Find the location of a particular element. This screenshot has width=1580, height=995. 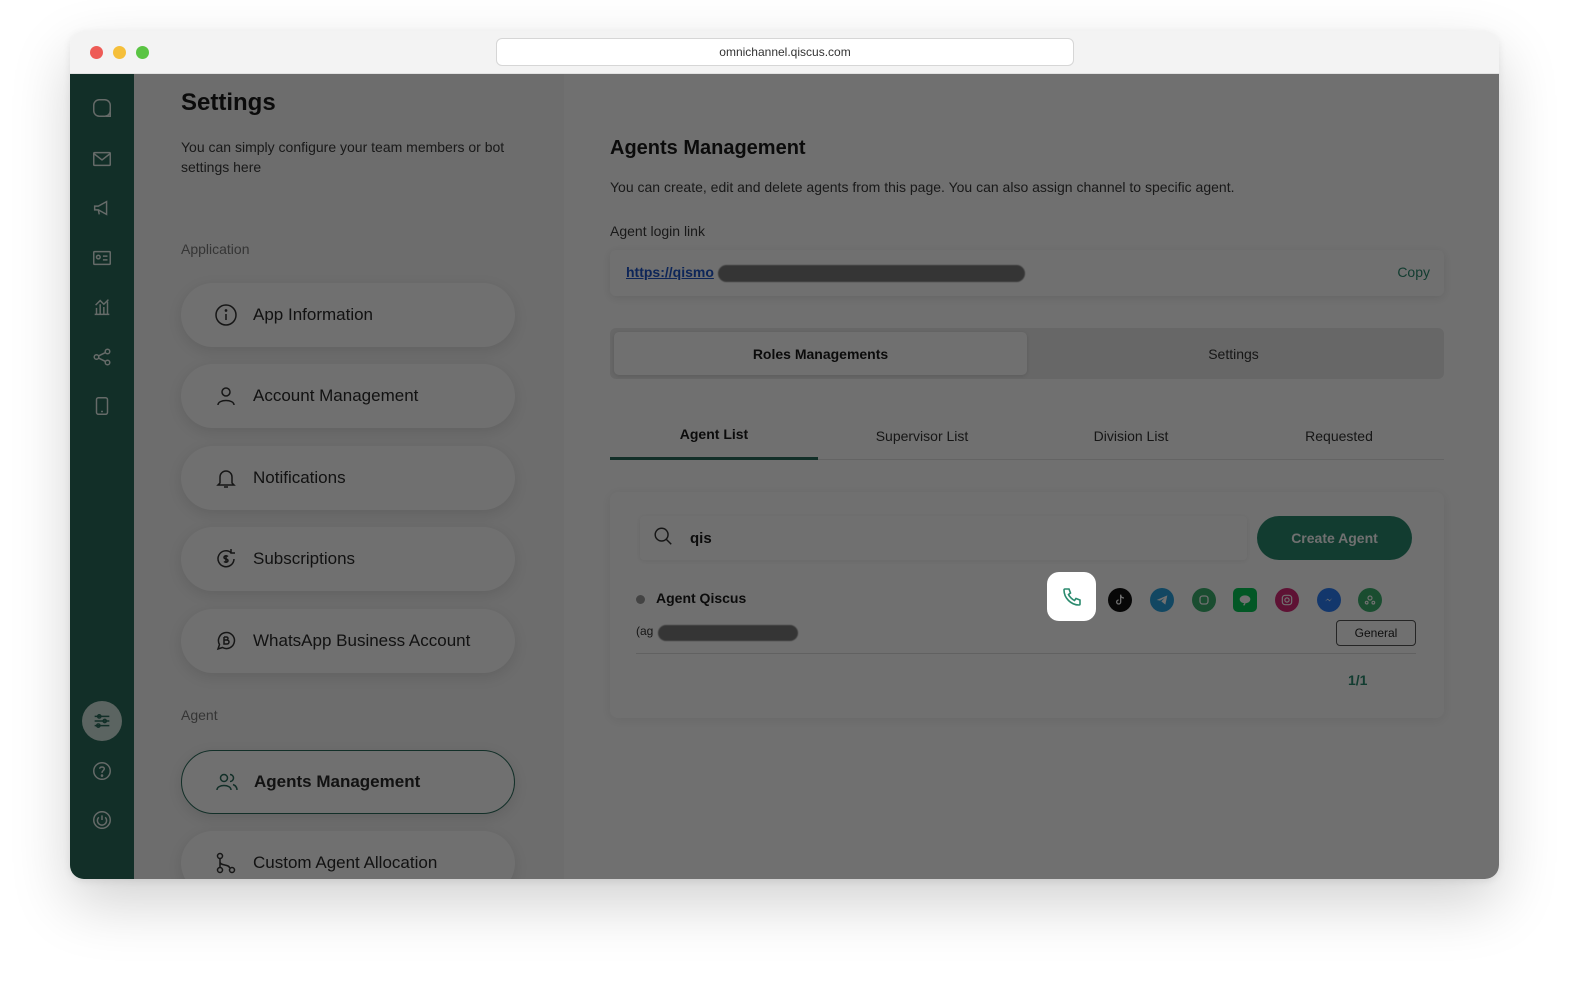

phone-icon is located at coordinates (1072, 597).